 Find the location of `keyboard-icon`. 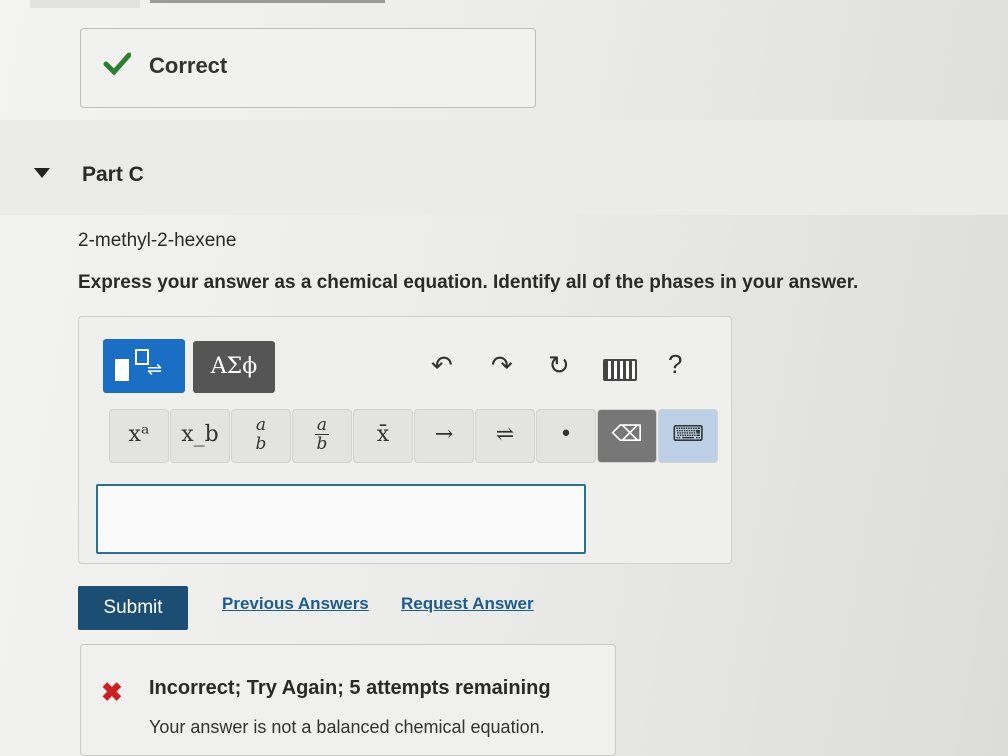

keyboard-icon is located at coordinates (620, 370).